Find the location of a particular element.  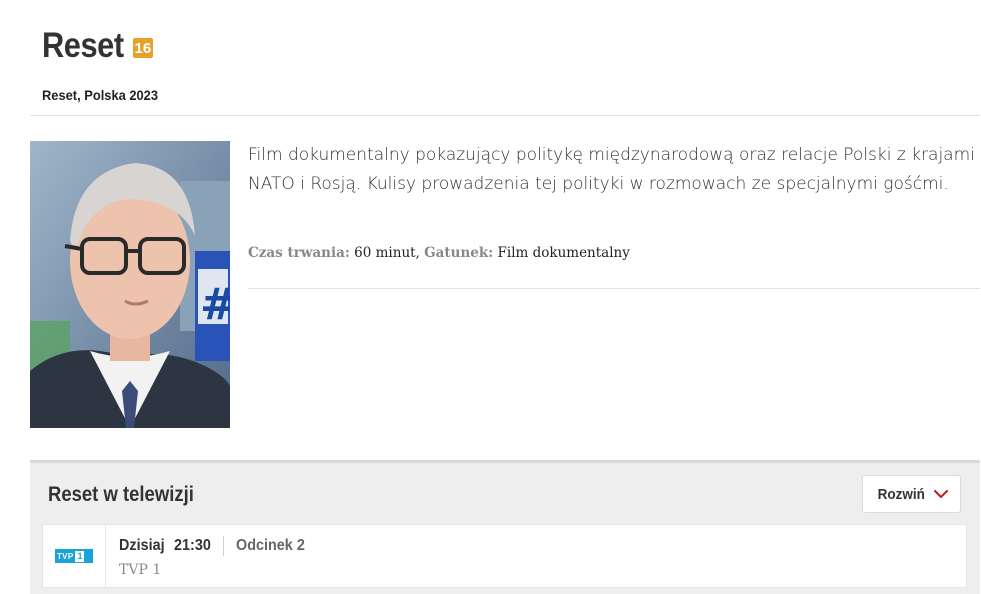

airing-time: 21:30 is located at coordinates (192, 545).